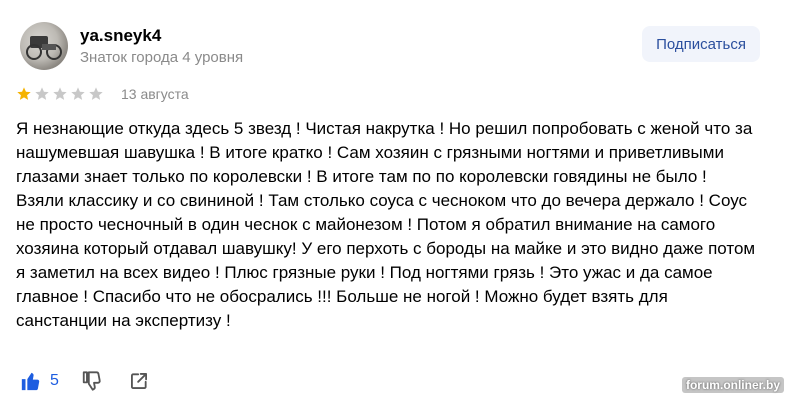 Image resolution: width=800 pixels, height=405 pixels. I want to click on review-date: 13 августа, so click(155, 94).